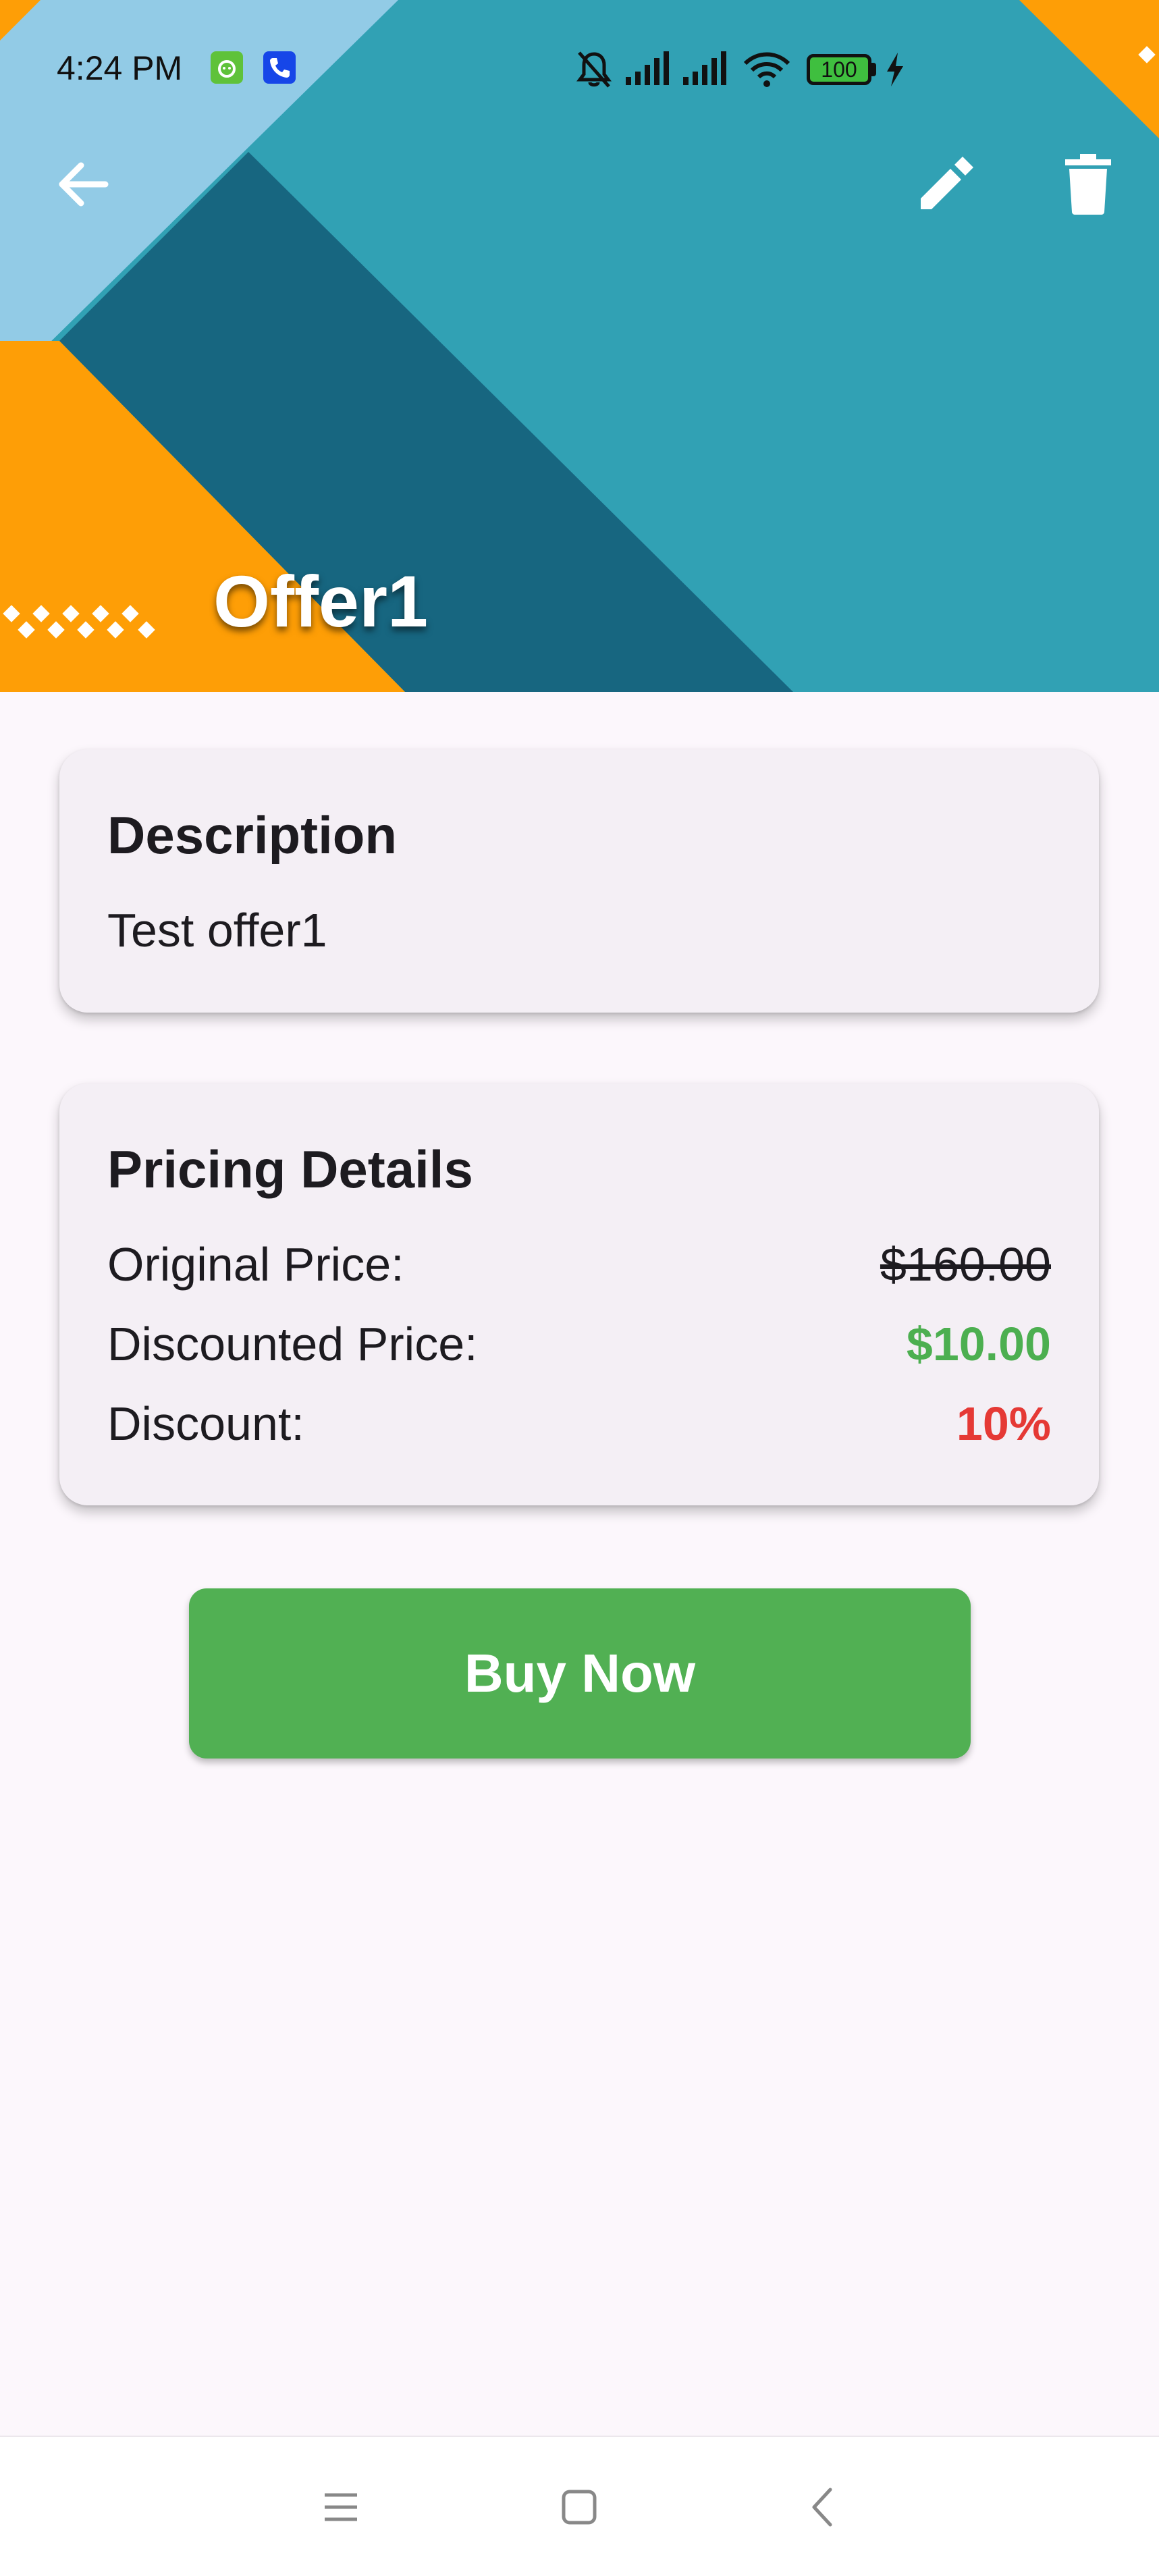 This screenshot has width=1159, height=2576. I want to click on back-chevron-icon, so click(822, 2507).